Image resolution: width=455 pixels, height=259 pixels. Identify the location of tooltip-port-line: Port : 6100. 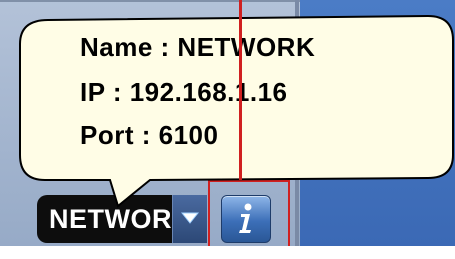
(149, 135).